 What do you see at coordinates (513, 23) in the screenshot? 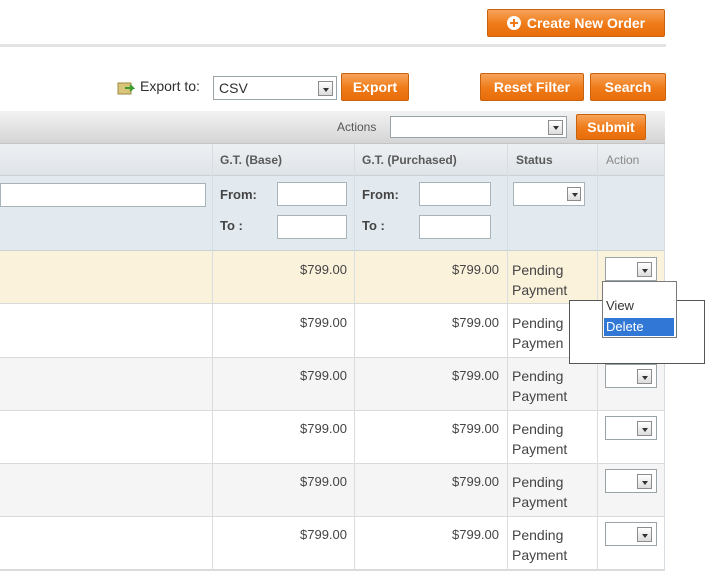
I see `plus-circle-icon` at bounding box center [513, 23].